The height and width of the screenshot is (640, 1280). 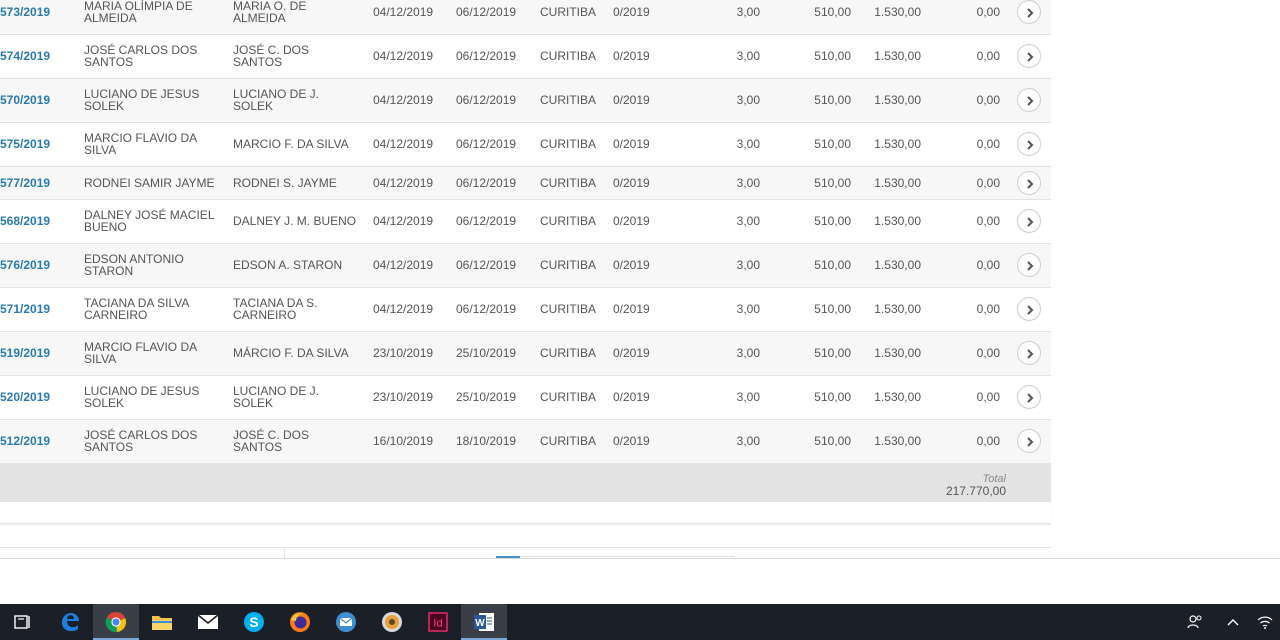 I want to click on indesign-icon: Id, so click(x=438, y=622).